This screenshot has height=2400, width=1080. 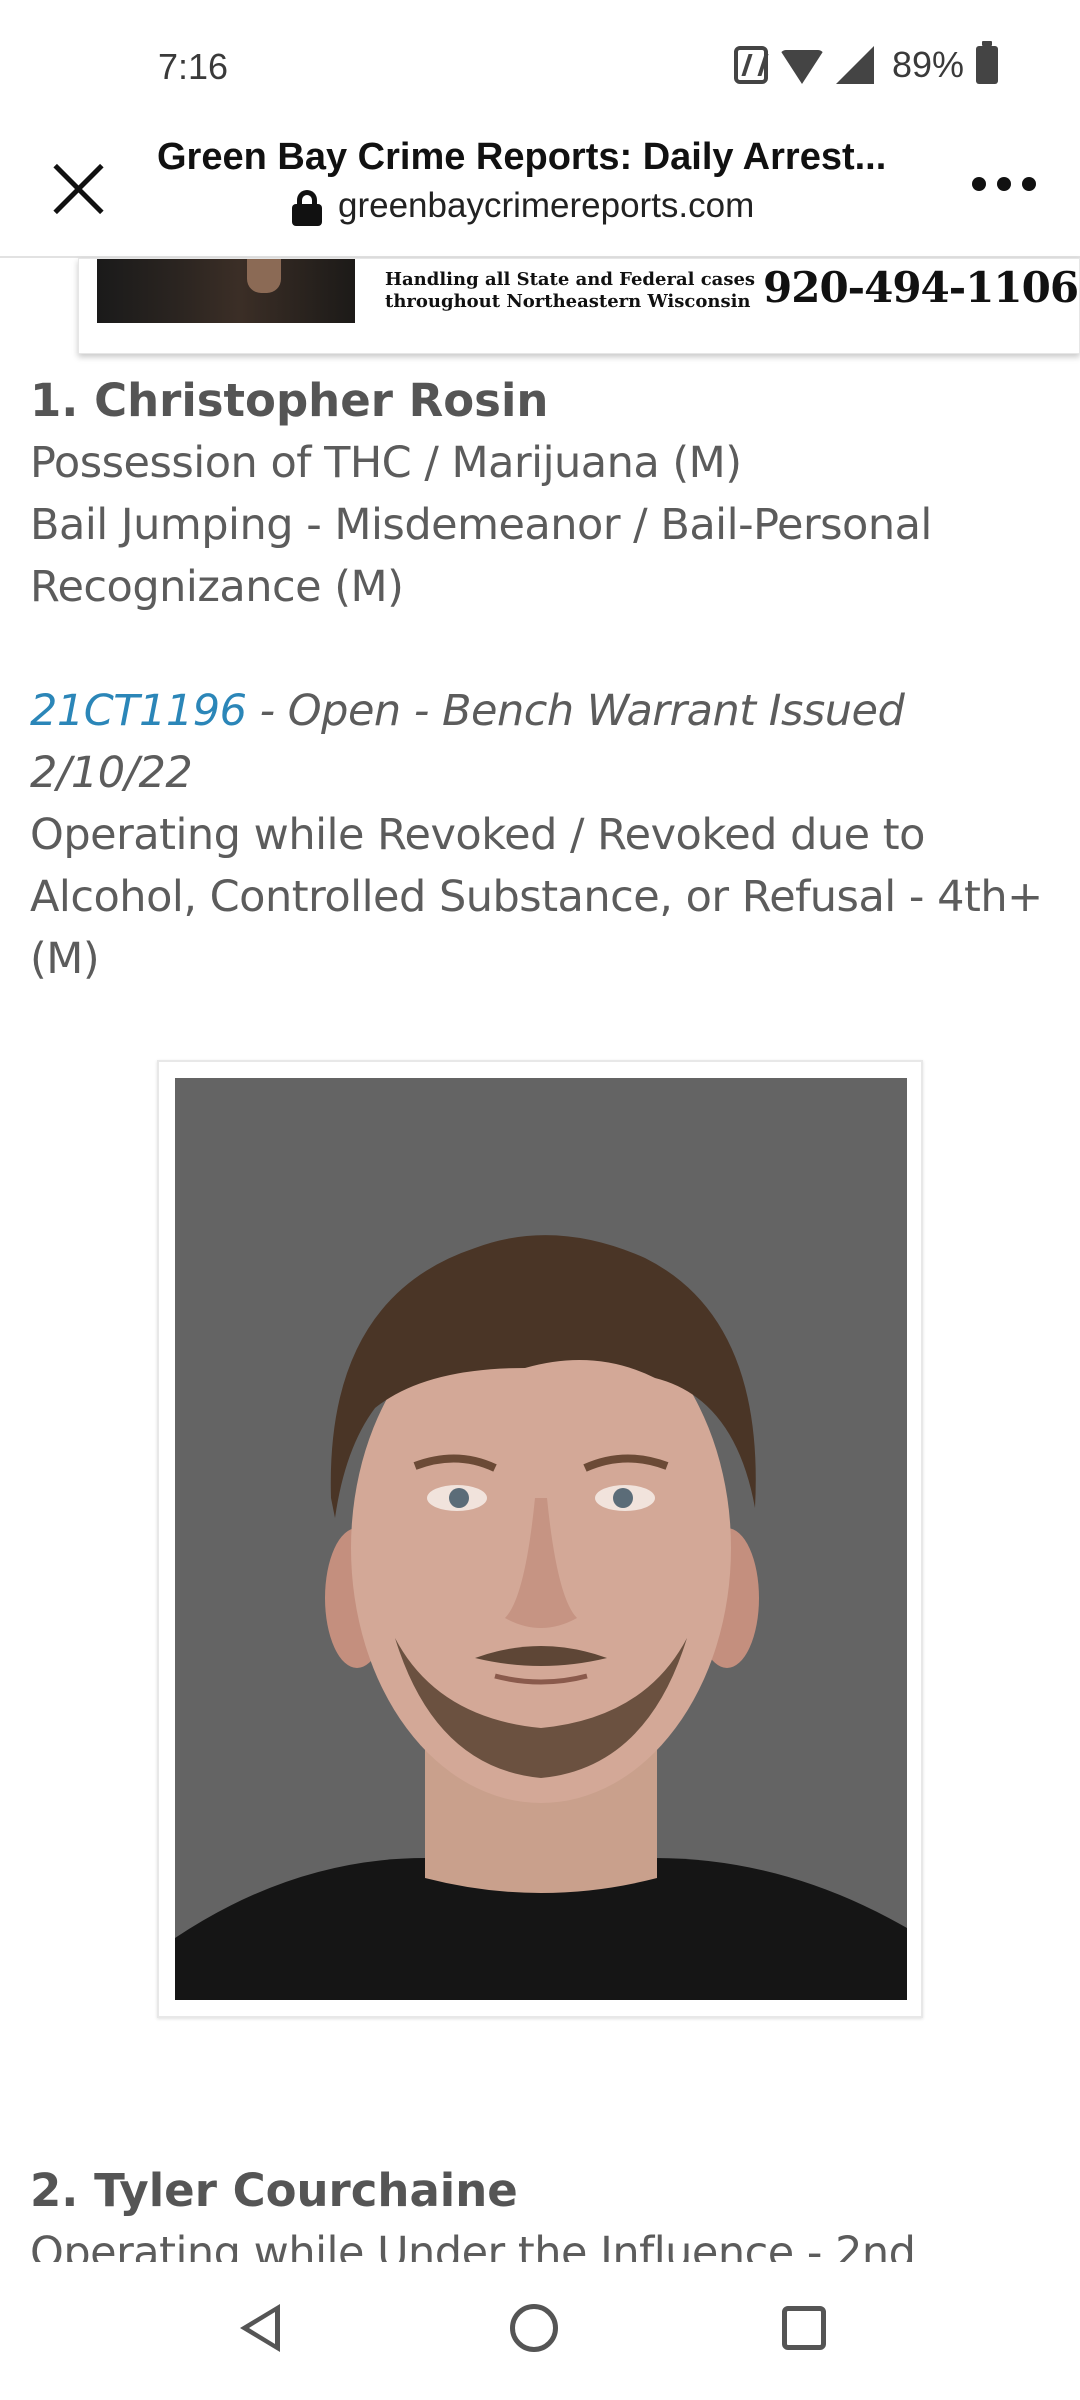 I want to click on case-number-link: 21CT1196, so click(x=138, y=711).